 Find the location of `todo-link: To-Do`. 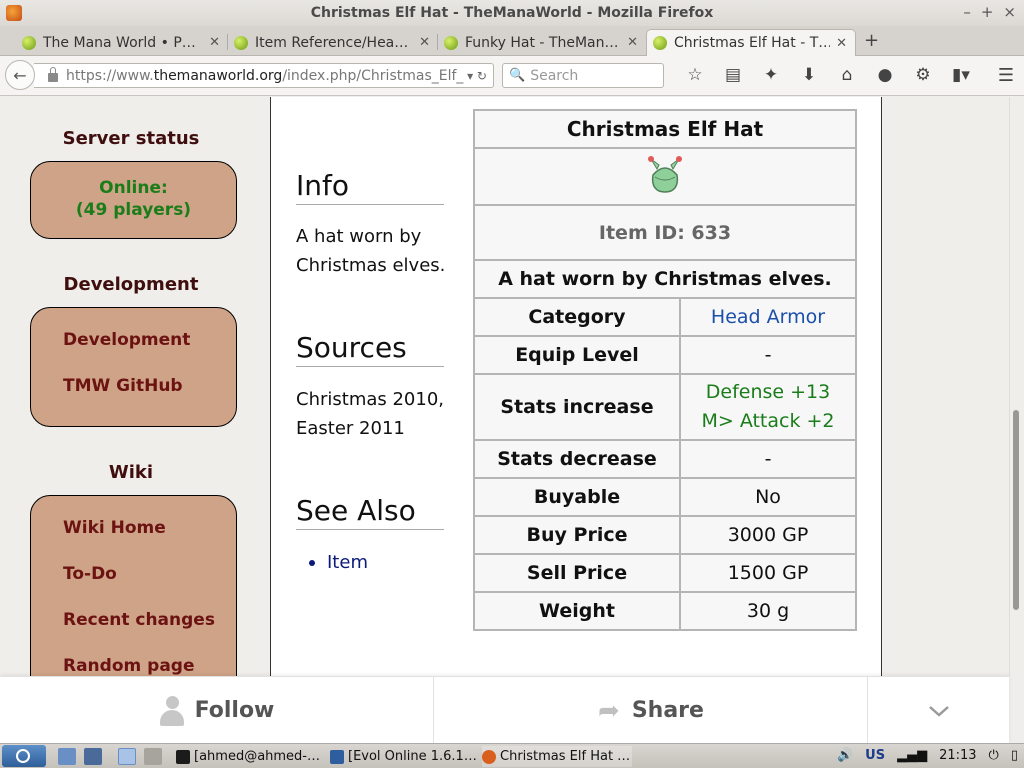

todo-link: To-Do is located at coordinates (90, 574).